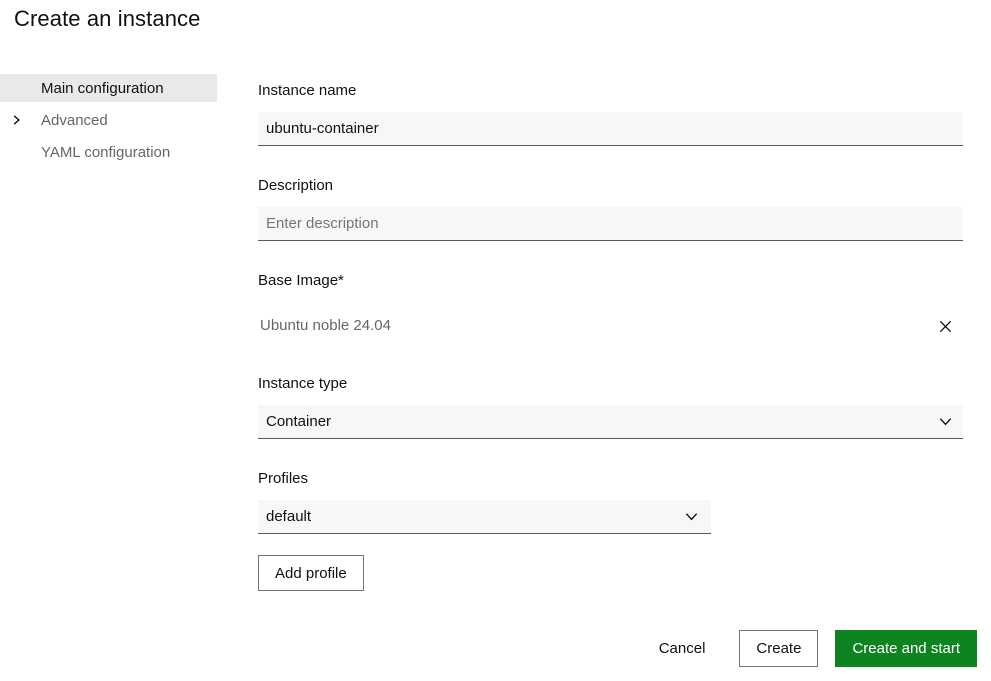 The image size is (991, 681). What do you see at coordinates (283, 478) in the screenshot?
I see `profiles-label: Profiles` at bounding box center [283, 478].